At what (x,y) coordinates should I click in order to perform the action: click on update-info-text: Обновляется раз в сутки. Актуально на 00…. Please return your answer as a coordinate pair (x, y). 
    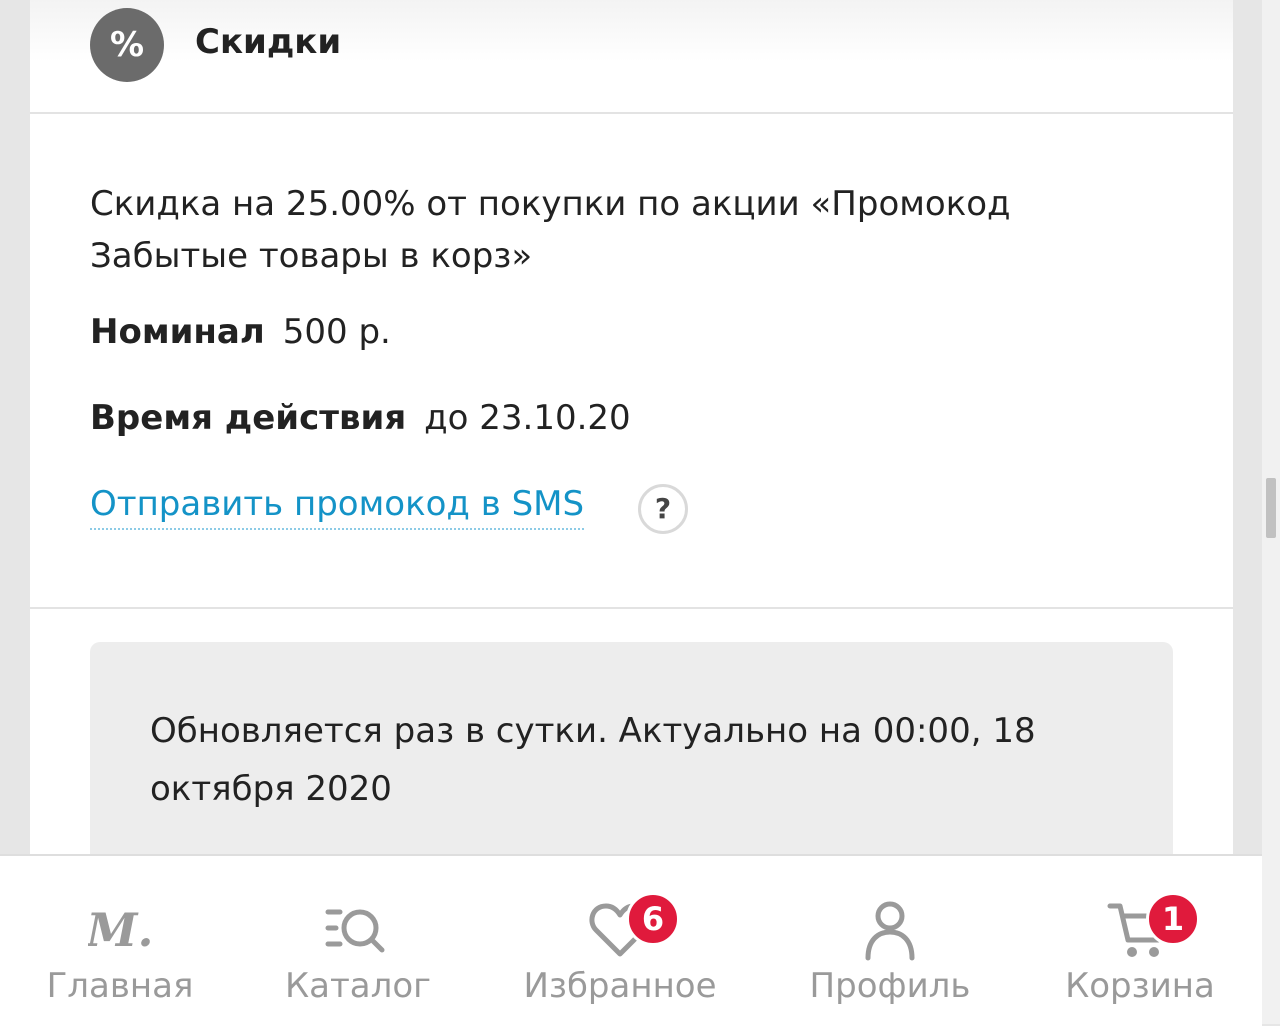
    Looking at the image, I should click on (593, 760).